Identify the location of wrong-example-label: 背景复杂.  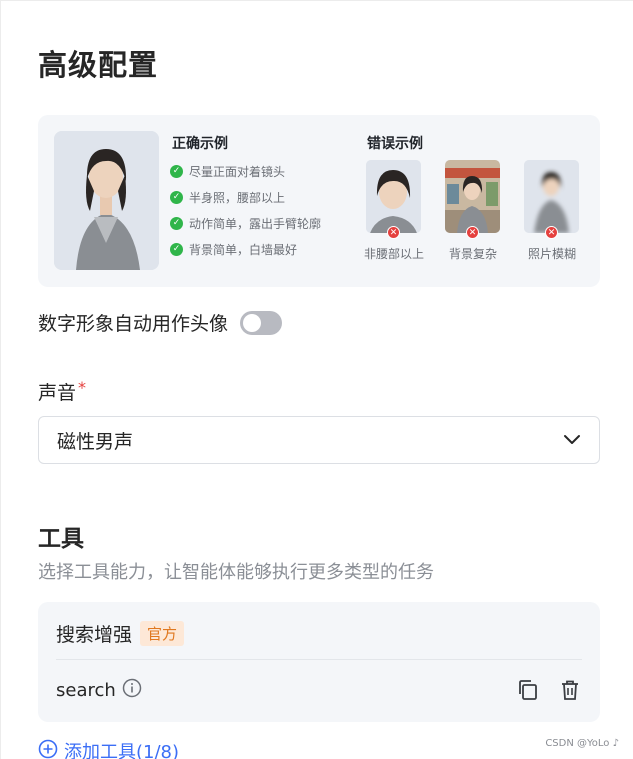
(472, 254).